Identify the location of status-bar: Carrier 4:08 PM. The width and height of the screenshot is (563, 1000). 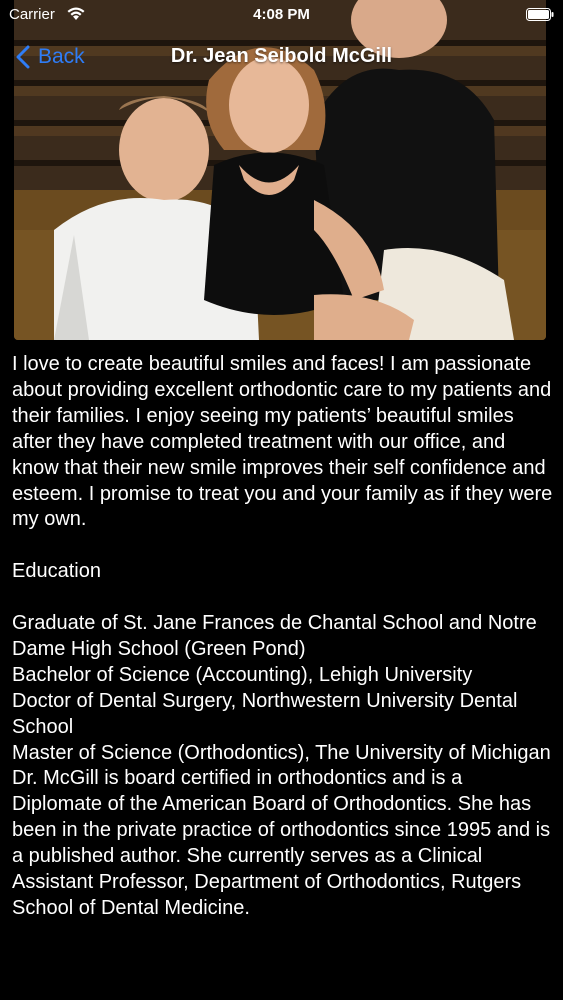
(281, 15).